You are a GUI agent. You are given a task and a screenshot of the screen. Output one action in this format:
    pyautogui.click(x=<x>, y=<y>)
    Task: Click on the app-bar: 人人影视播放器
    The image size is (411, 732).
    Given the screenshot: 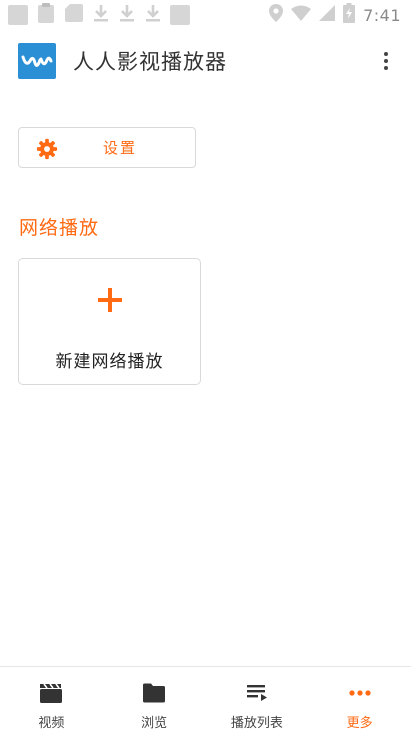 What is the action you would take?
    pyautogui.click(x=205, y=61)
    